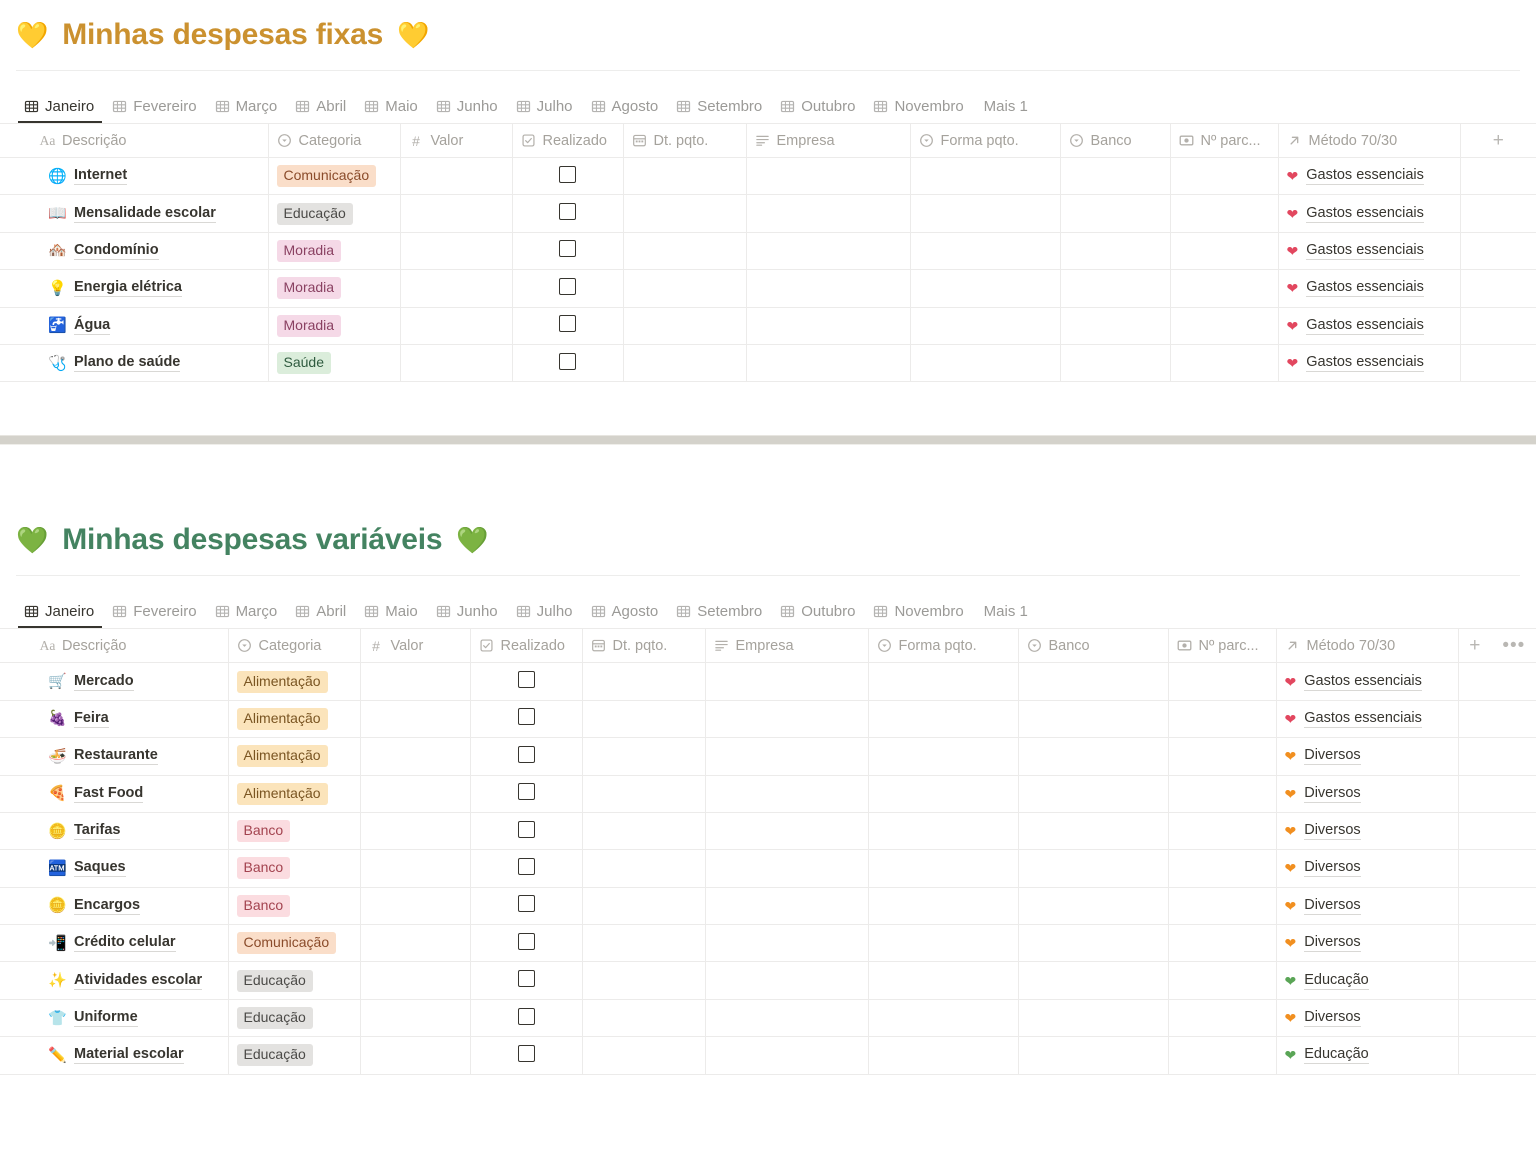 This screenshot has height=1176, width=1536. Describe the element at coordinates (768, 756) in the screenshot. I see `table-row: 🍜 Restaurante Alimentação ❤ Diversos` at that location.